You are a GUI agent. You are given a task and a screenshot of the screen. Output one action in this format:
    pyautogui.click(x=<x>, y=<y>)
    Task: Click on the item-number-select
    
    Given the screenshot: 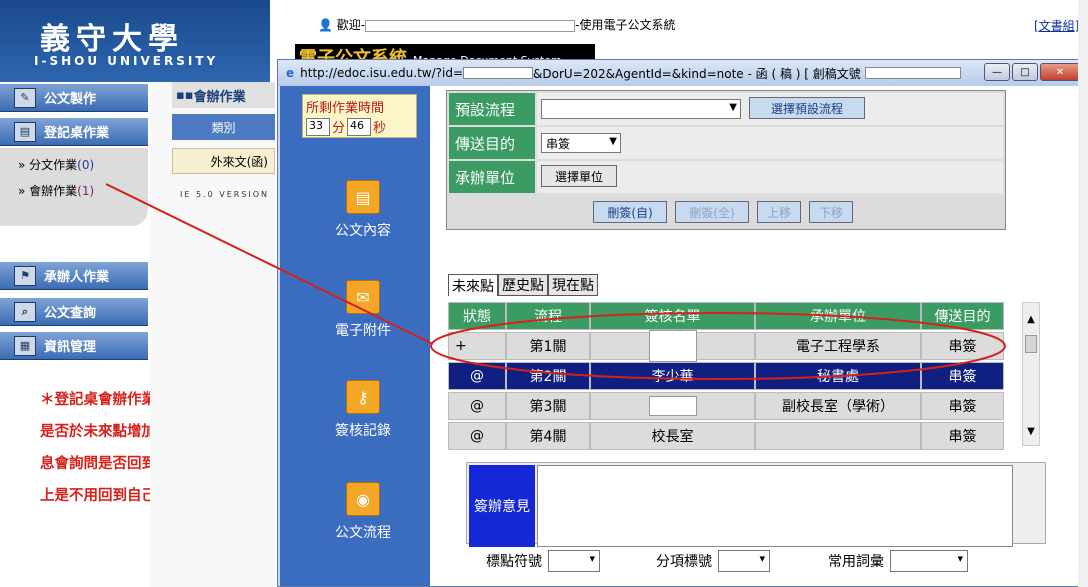 What is the action you would take?
    pyautogui.click(x=744, y=561)
    